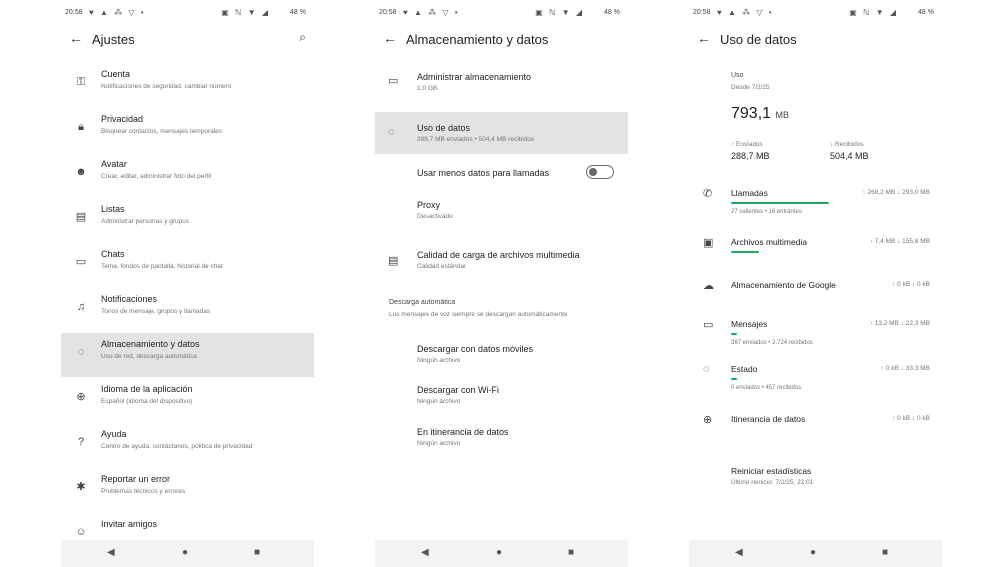  Describe the element at coordinates (751, 113) in the screenshot. I see `usage-total-value: 793,1` at that location.